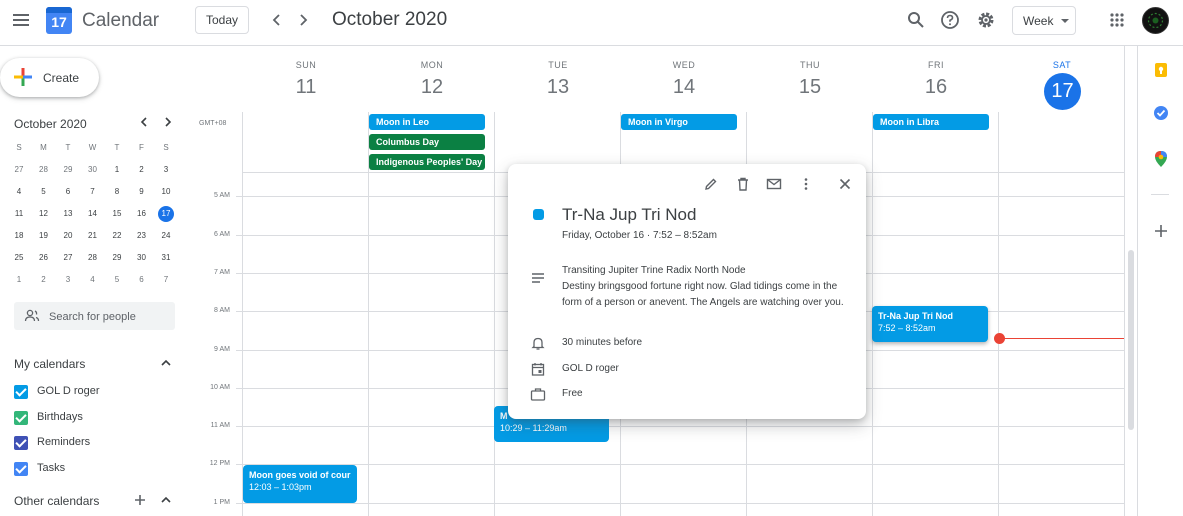 The image size is (1183, 516). I want to click on today-date-circle: 17, so click(1062, 91).